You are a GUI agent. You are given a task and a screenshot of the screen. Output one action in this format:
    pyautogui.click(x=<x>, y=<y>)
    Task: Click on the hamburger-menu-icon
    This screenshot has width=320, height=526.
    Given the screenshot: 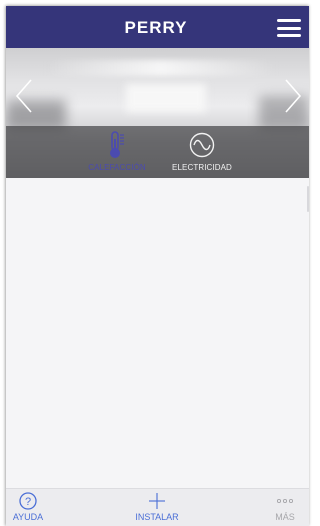 What is the action you would take?
    pyautogui.click(x=289, y=28)
    